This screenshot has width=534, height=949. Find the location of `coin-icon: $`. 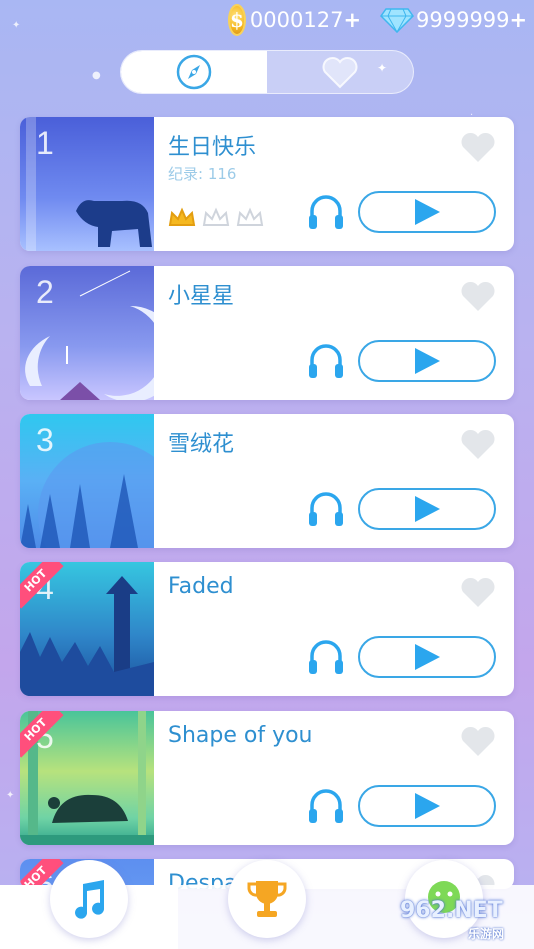

coin-icon: $ is located at coordinates (237, 20).